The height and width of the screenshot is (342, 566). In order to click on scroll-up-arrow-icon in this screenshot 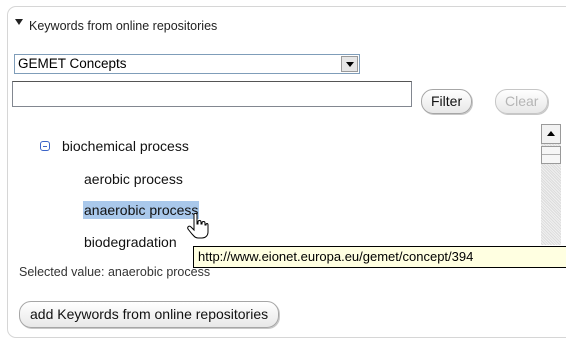, I will do `click(551, 134)`.